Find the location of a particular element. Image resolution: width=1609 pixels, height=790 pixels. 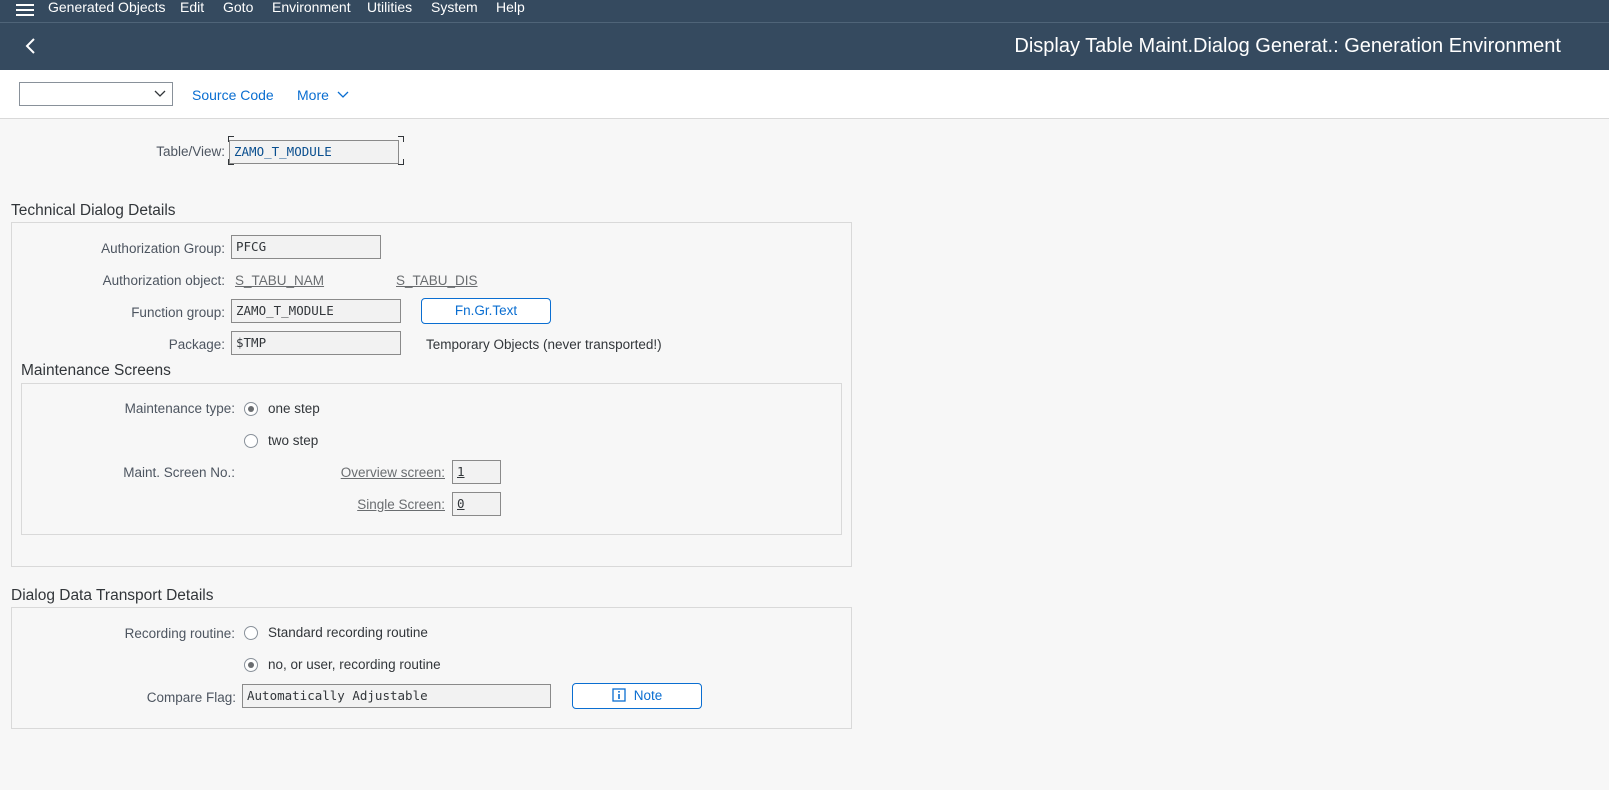

overview-screen-link: Overview screen: is located at coordinates (393, 472).